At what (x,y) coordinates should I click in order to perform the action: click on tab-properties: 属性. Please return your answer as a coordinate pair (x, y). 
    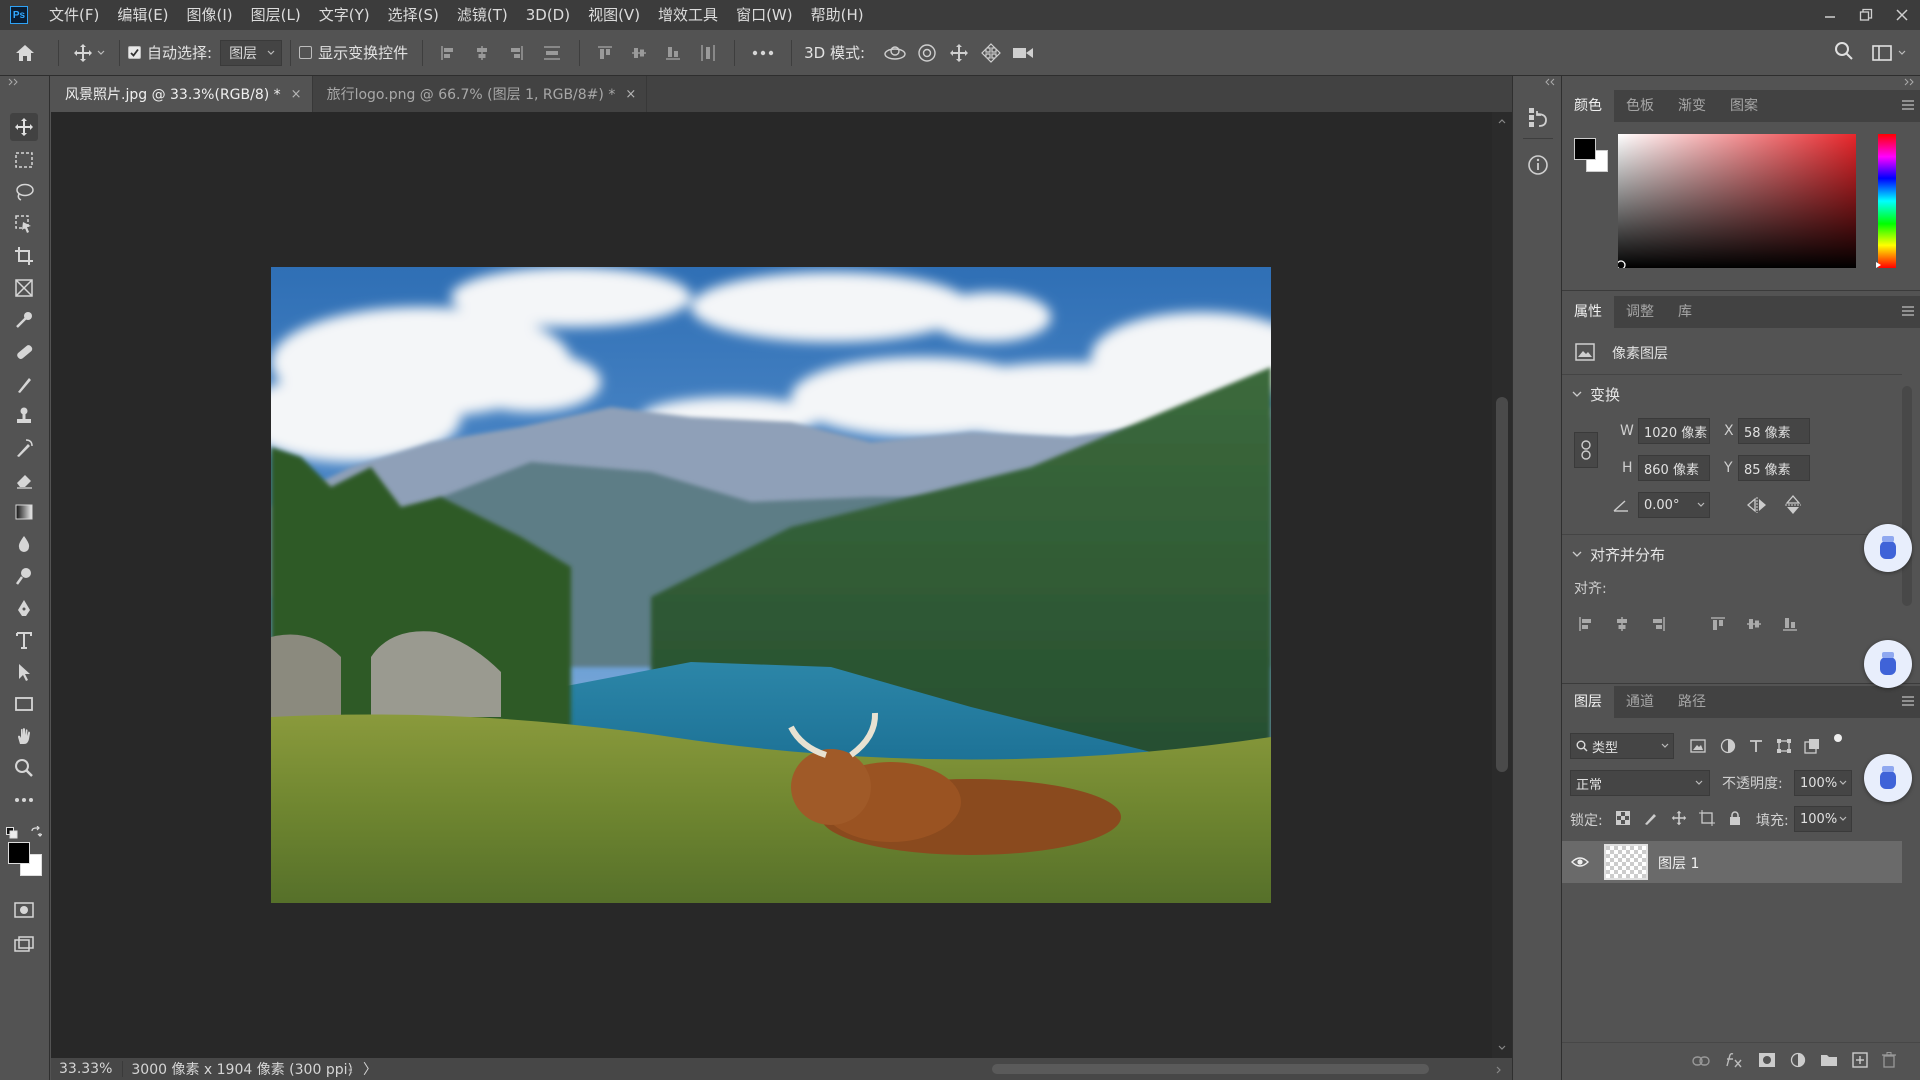
    Looking at the image, I should click on (1588, 312).